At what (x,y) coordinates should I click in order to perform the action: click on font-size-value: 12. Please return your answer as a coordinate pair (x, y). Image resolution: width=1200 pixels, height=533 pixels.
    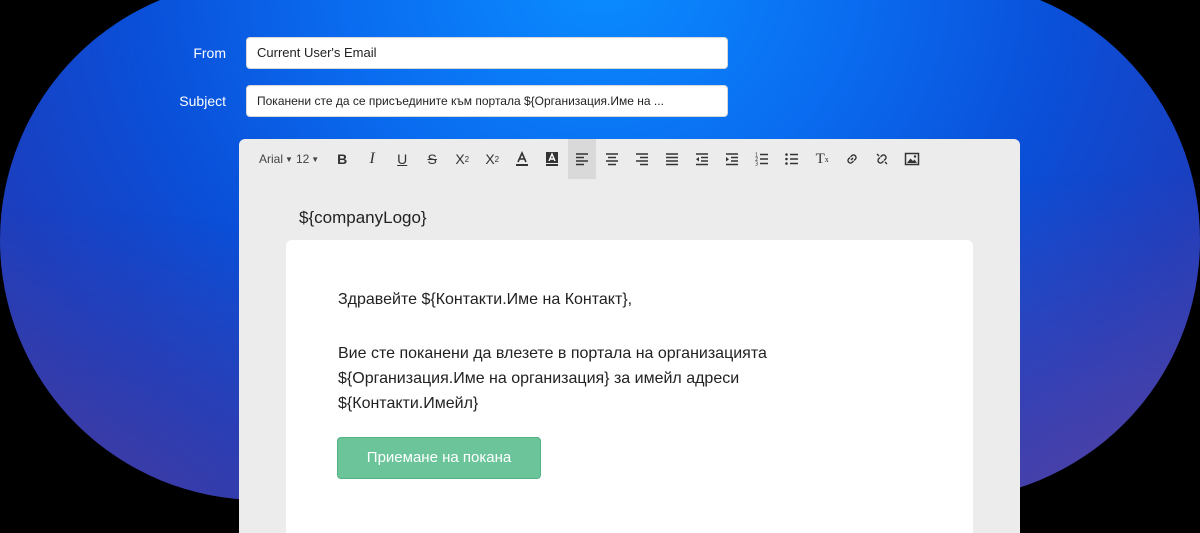
    Looking at the image, I should click on (302, 159).